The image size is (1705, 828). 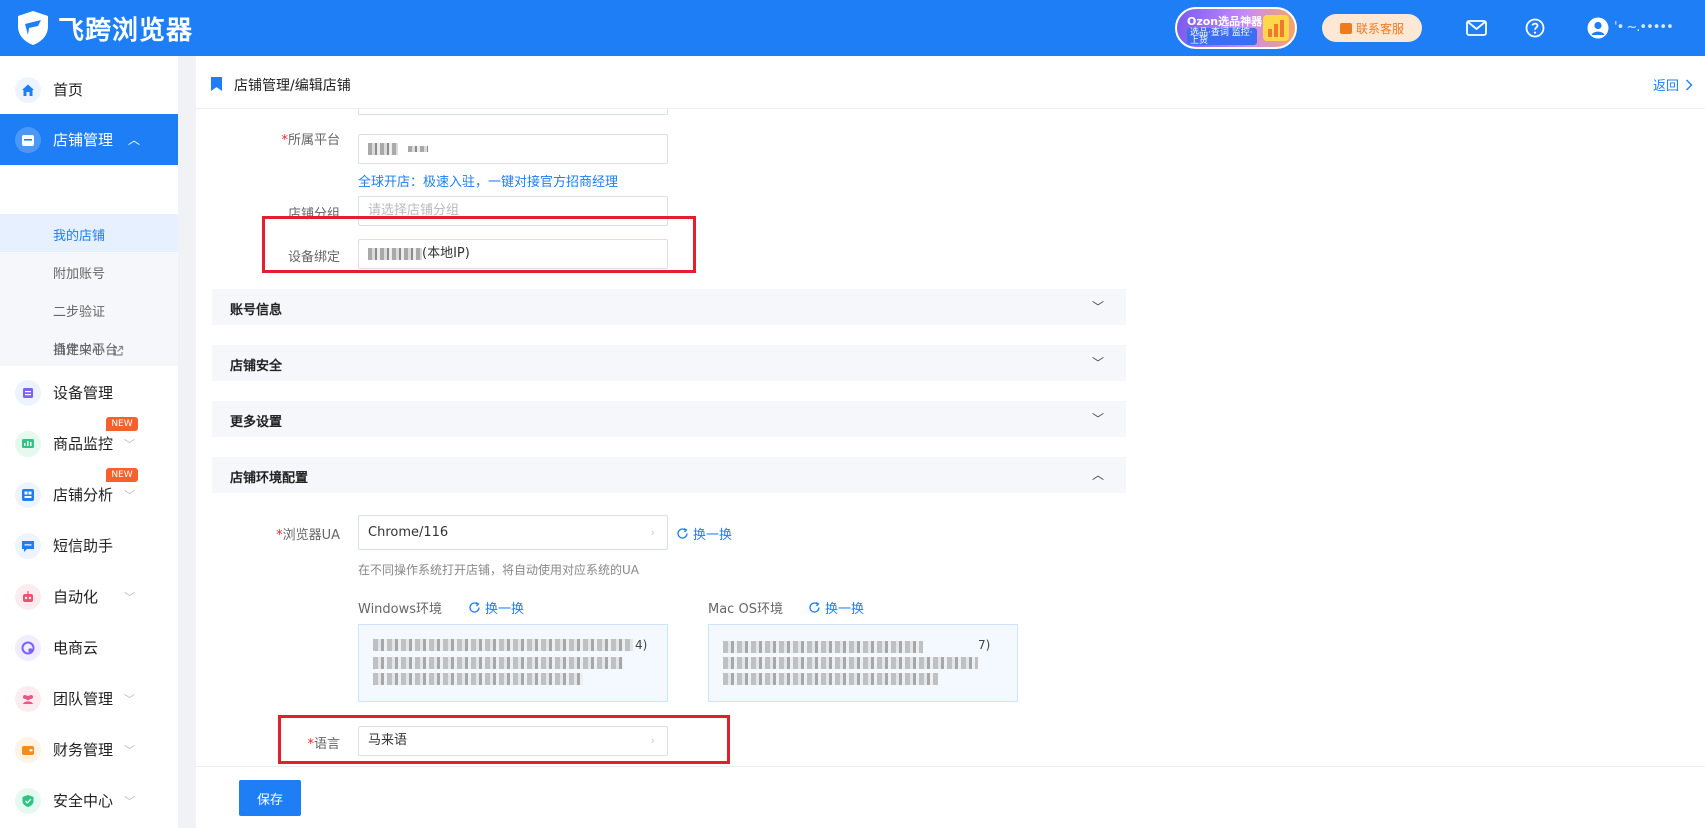 What do you see at coordinates (85, 348) in the screenshot?
I see `submenu-item-custom-platform: 自定义平台` at bounding box center [85, 348].